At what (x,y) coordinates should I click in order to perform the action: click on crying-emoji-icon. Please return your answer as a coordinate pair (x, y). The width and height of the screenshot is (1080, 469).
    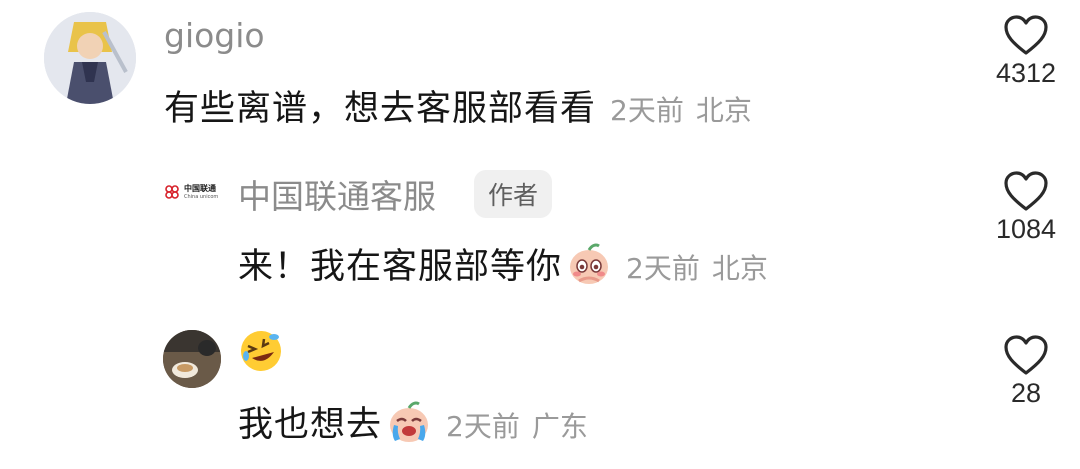
    Looking at the image, I should click on (409, 426).